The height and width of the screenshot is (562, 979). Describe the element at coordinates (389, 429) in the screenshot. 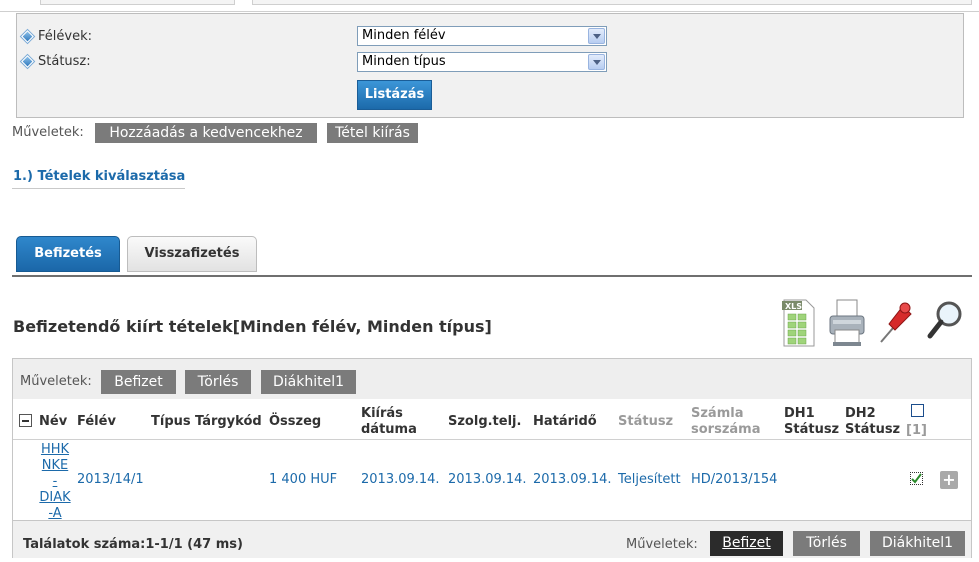

I see `col-issue-date-line2: dátuma` at that location.